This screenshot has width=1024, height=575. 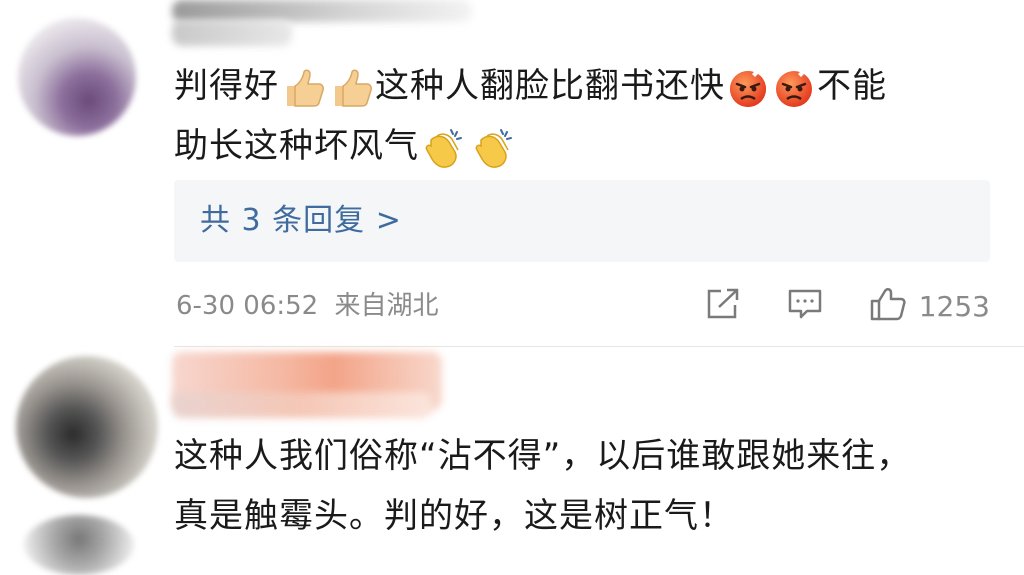 I want to click on comment-icon, so click(x=805, y=306).